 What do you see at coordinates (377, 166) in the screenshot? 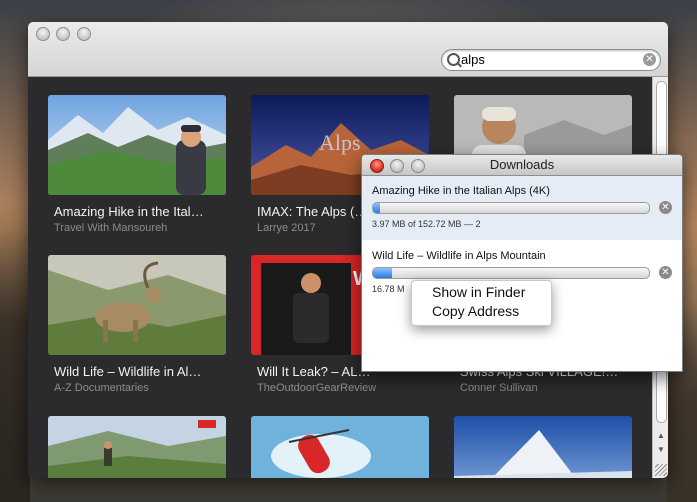
I see `downloads-close-button` at bounding box center [377, 166].